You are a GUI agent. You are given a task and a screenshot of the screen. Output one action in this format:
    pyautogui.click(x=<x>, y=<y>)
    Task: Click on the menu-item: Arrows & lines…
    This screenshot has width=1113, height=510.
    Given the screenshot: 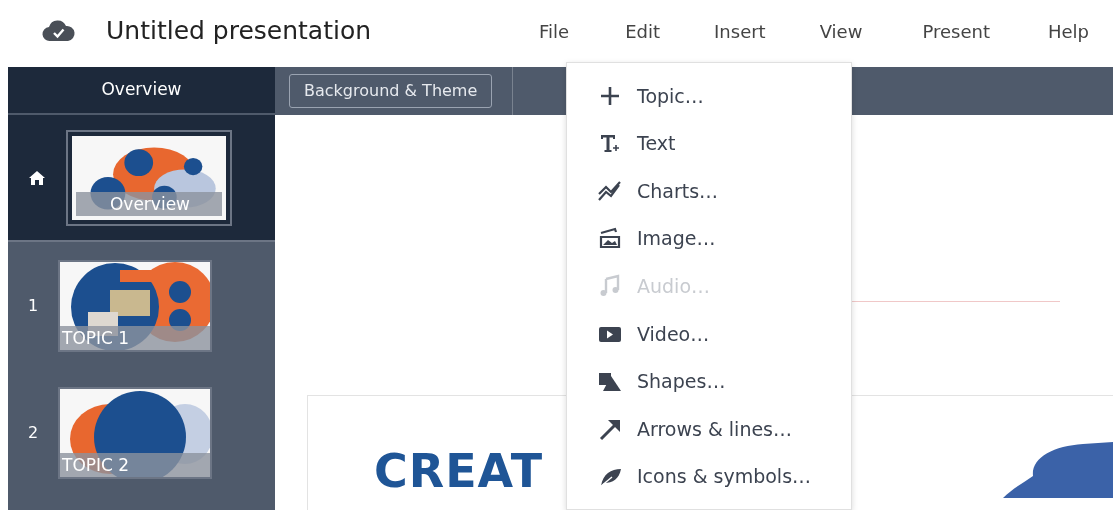 What is the action you would take?
    pyautogui.click(x=709, y=429)
    